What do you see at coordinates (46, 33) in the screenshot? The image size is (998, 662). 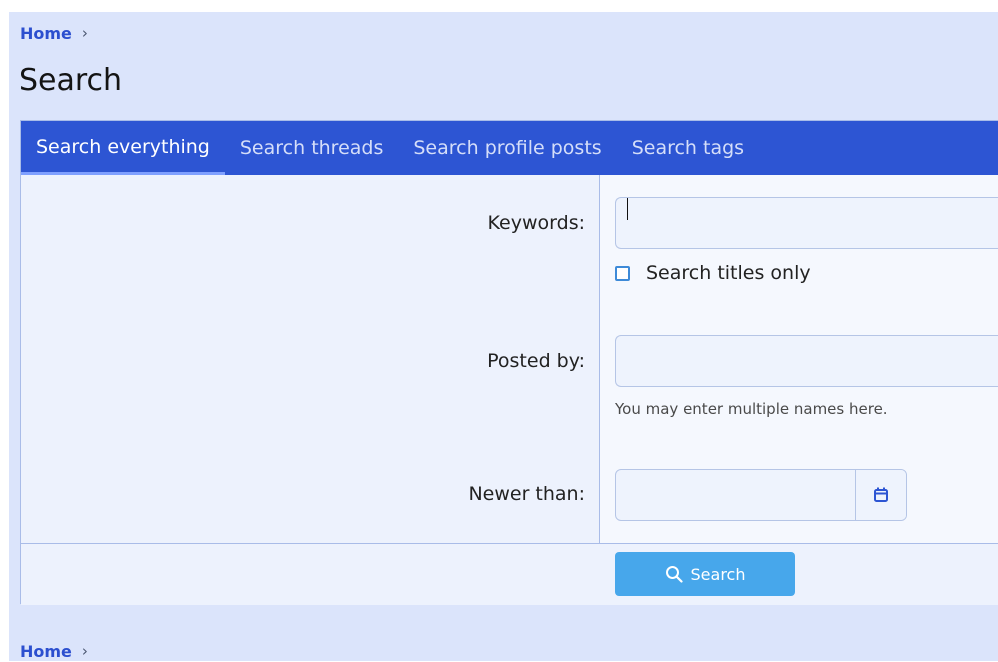 I see `breadcrumb-home-link: Home` at bounding box center [46, 33].